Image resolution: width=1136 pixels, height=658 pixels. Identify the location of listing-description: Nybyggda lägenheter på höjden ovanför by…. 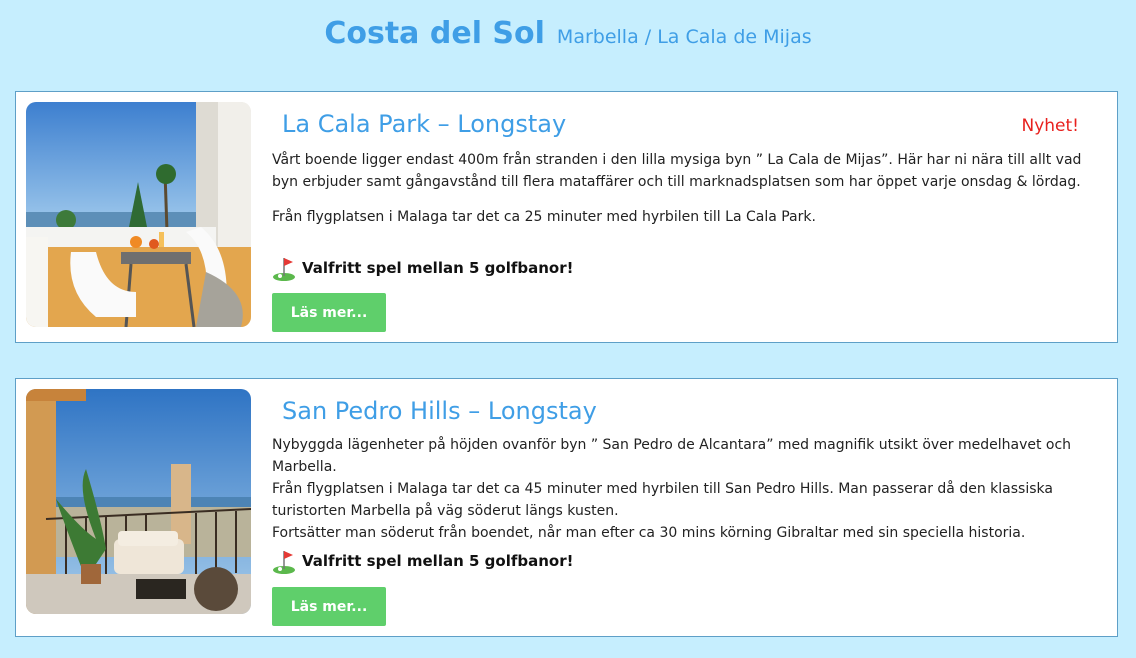
(682, 489).